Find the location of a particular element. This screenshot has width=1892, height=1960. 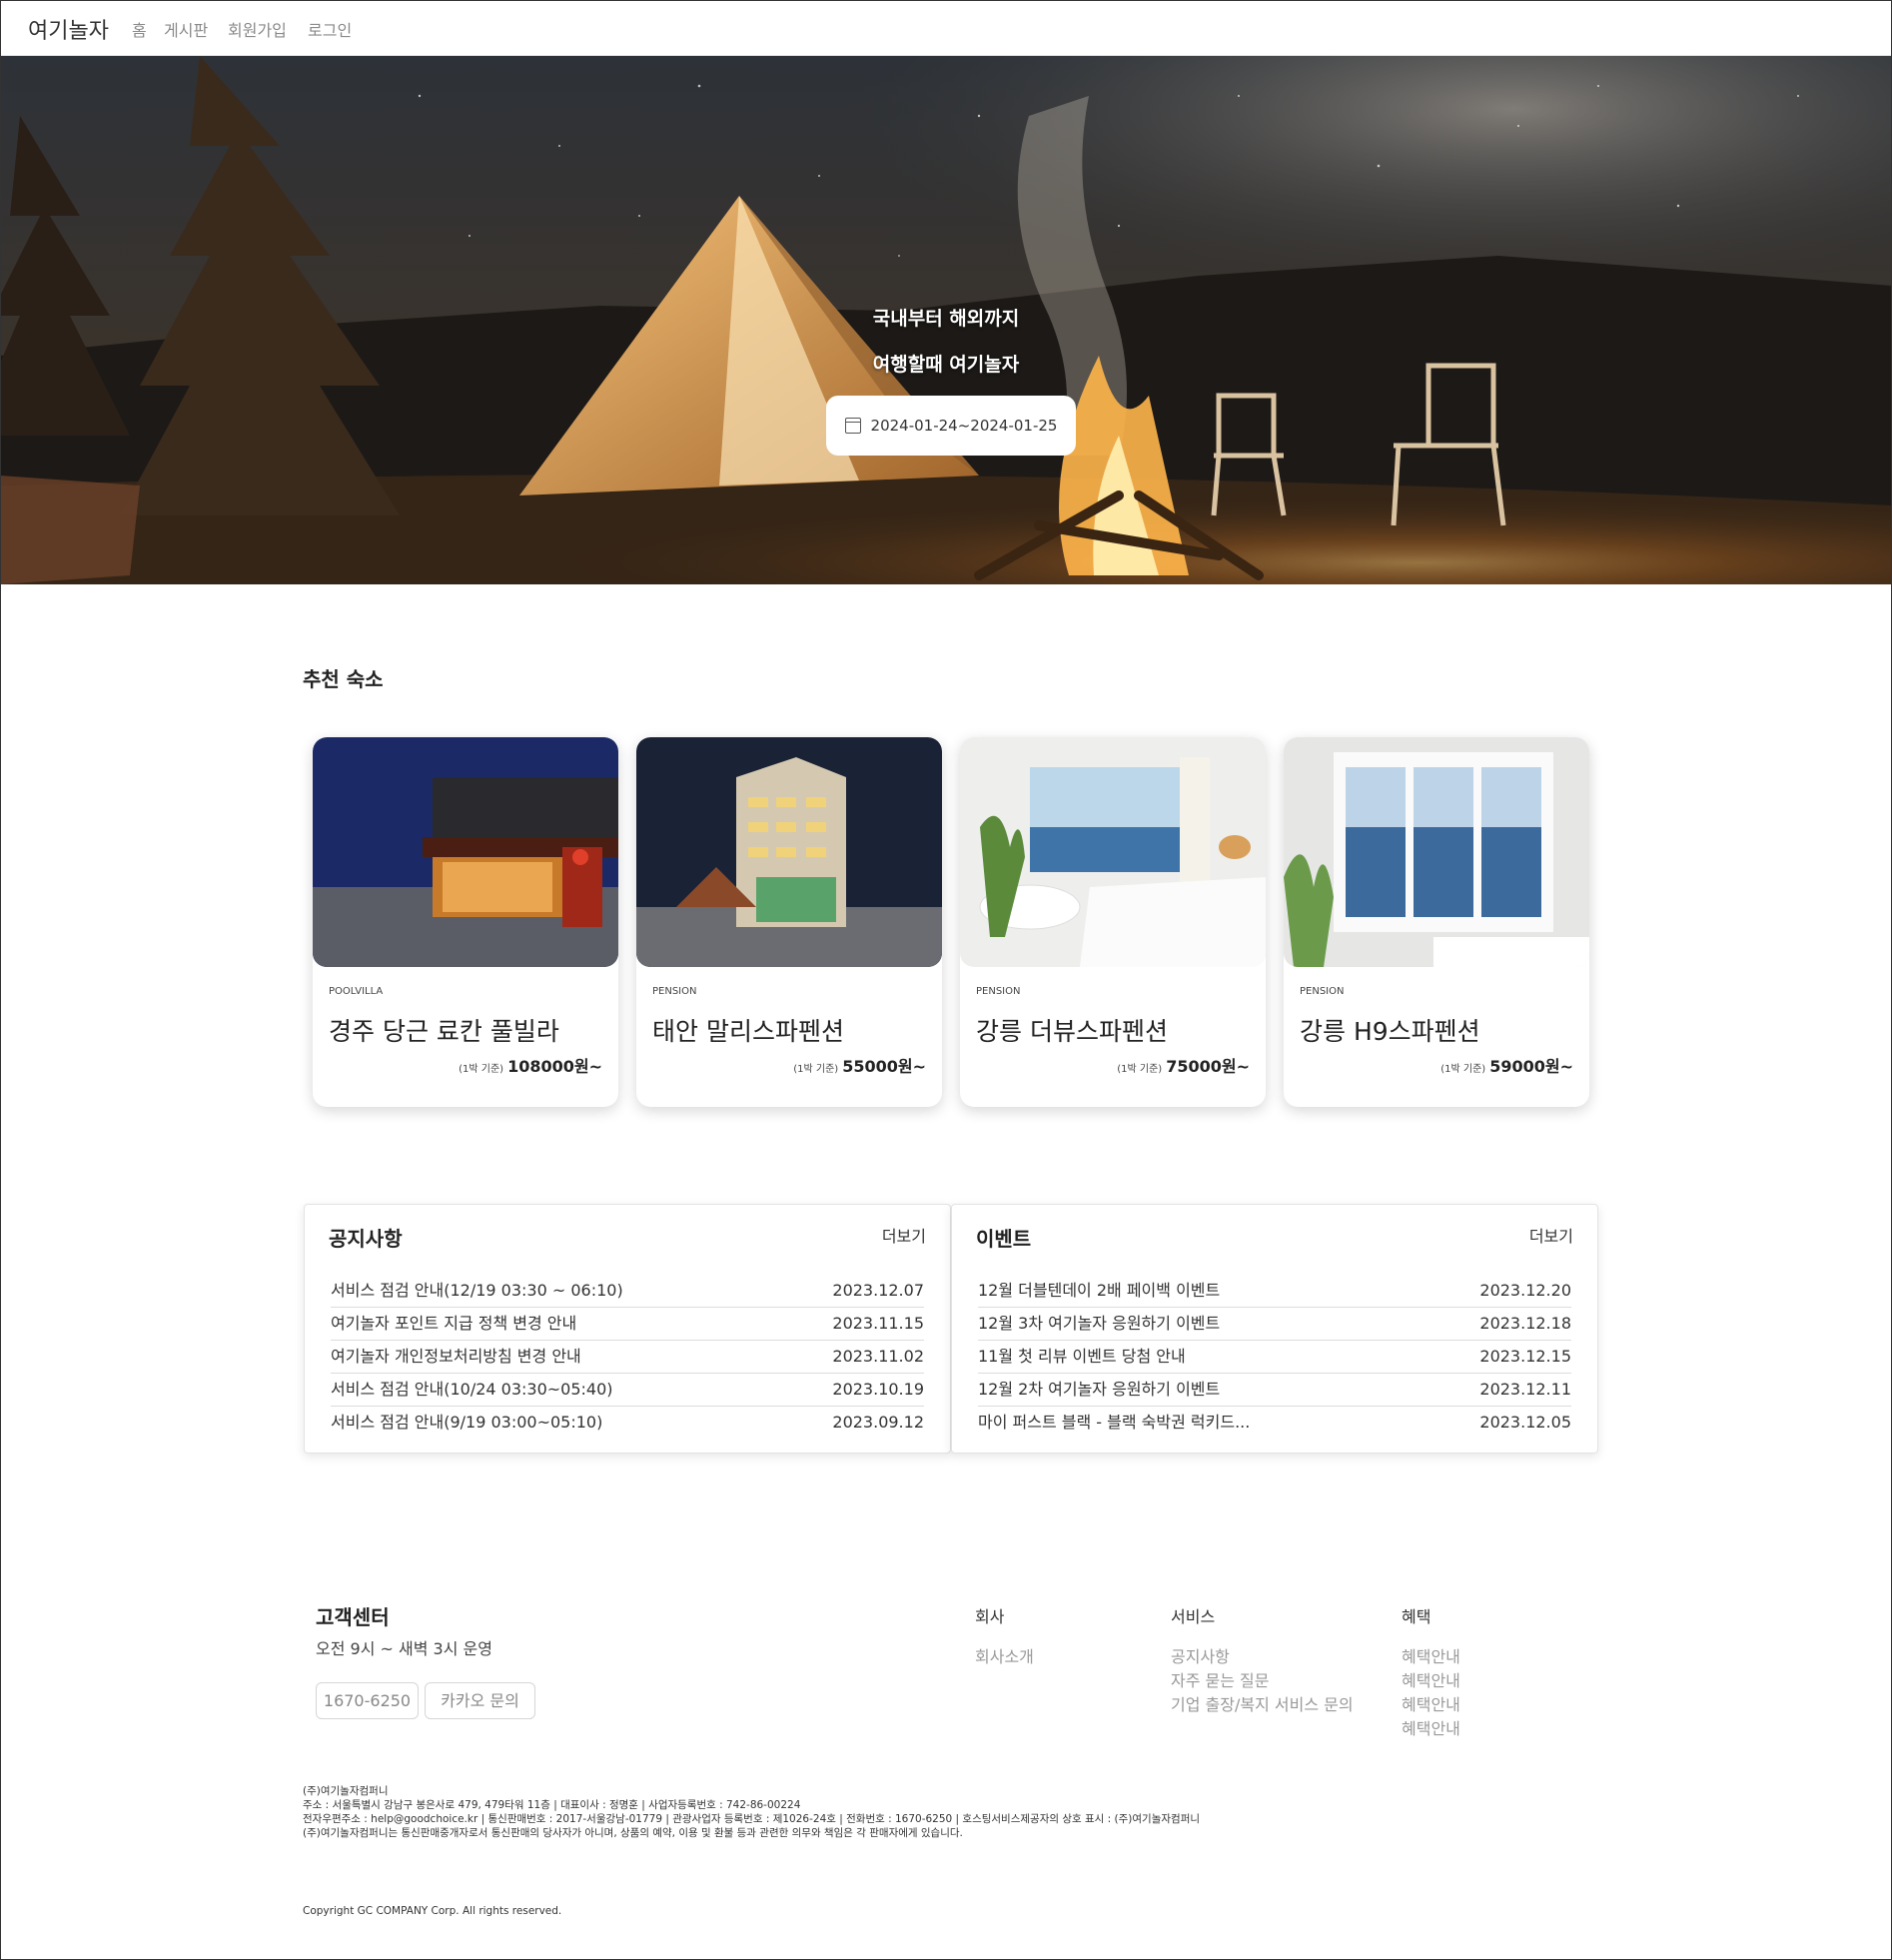

legal-line: (주)여기놀자컴퍼니 is located at coordinates (346, 1791).